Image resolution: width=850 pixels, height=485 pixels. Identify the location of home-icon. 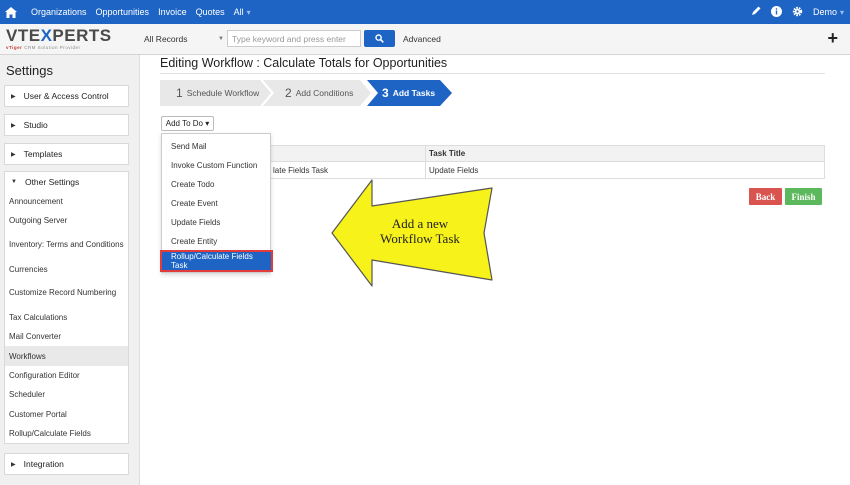
(11, 12).